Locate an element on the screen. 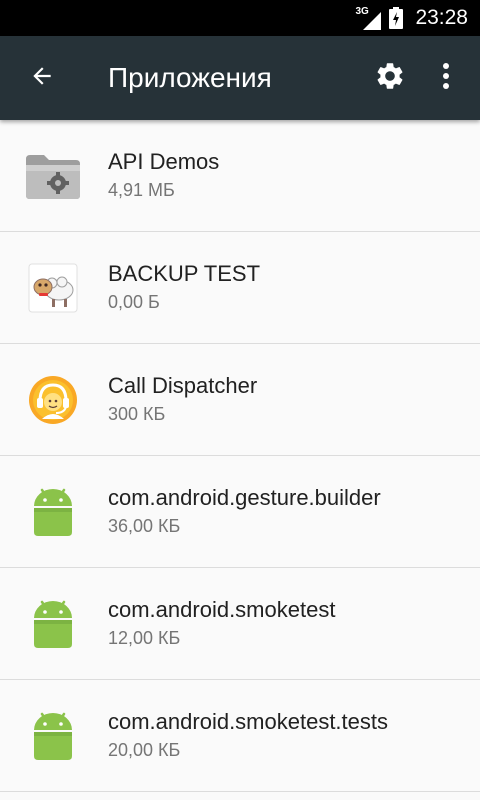 The width and height of the screenshot is (480, 800). app-name: Call Dispatcher is located at coordinates (183, 385).